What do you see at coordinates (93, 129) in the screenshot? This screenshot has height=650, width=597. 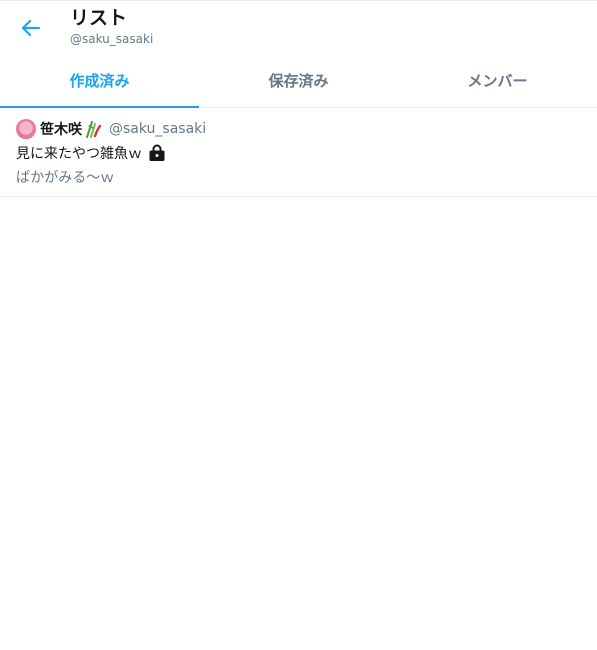 I see `emoji-decoration-icon` at bounding box center [93, 129].